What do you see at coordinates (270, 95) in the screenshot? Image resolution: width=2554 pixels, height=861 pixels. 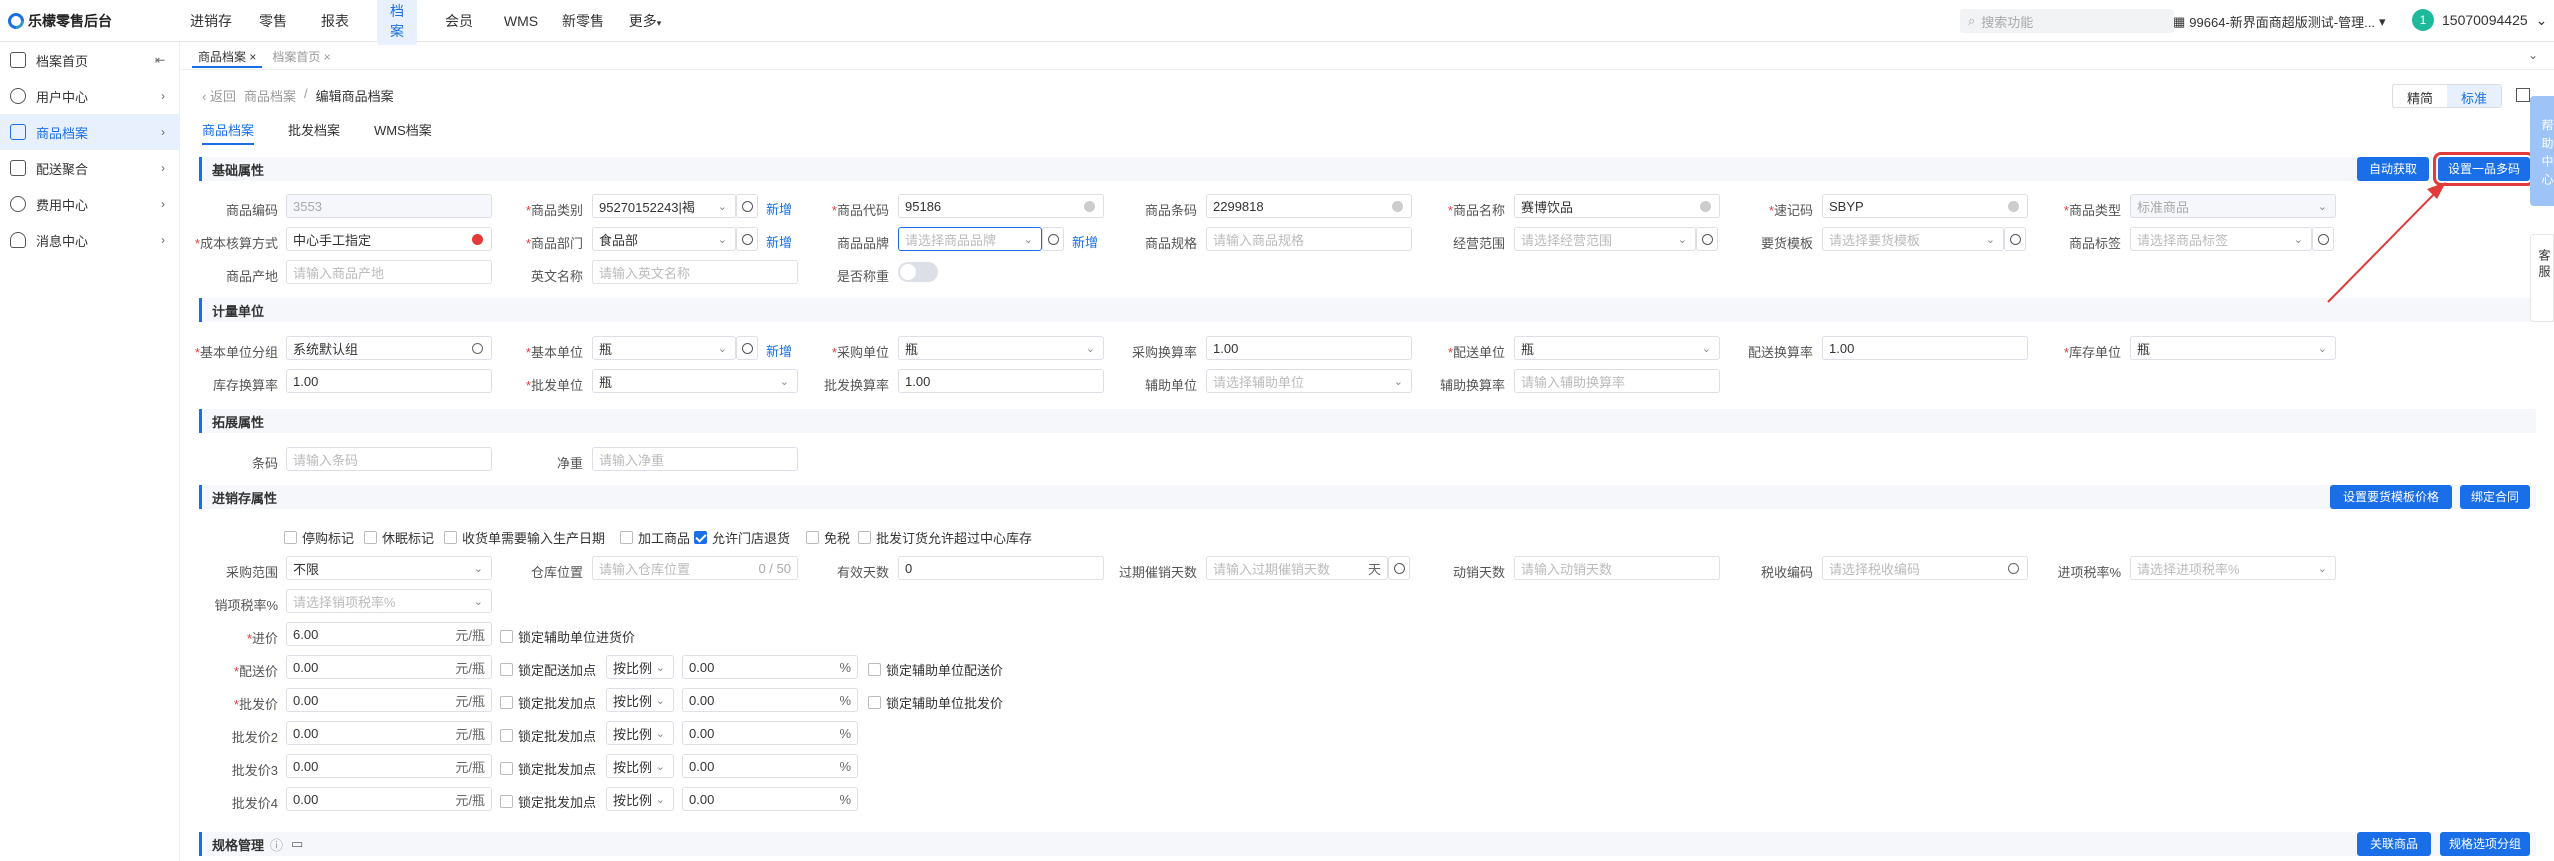 I see `breadcrumb-parent: 商品档案` at bounding box center [270, 95].